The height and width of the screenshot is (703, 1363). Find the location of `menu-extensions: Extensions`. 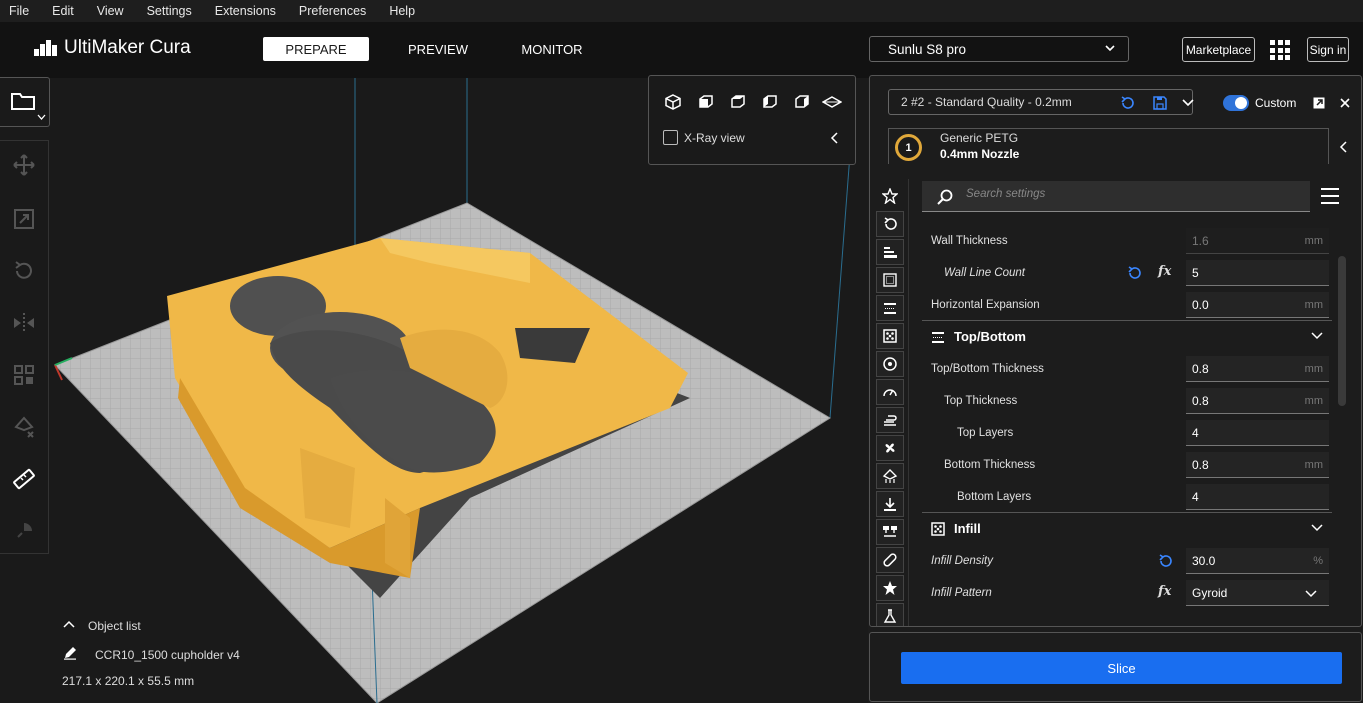

menu-extensions: Extensions is located at coordinates (247, 11).